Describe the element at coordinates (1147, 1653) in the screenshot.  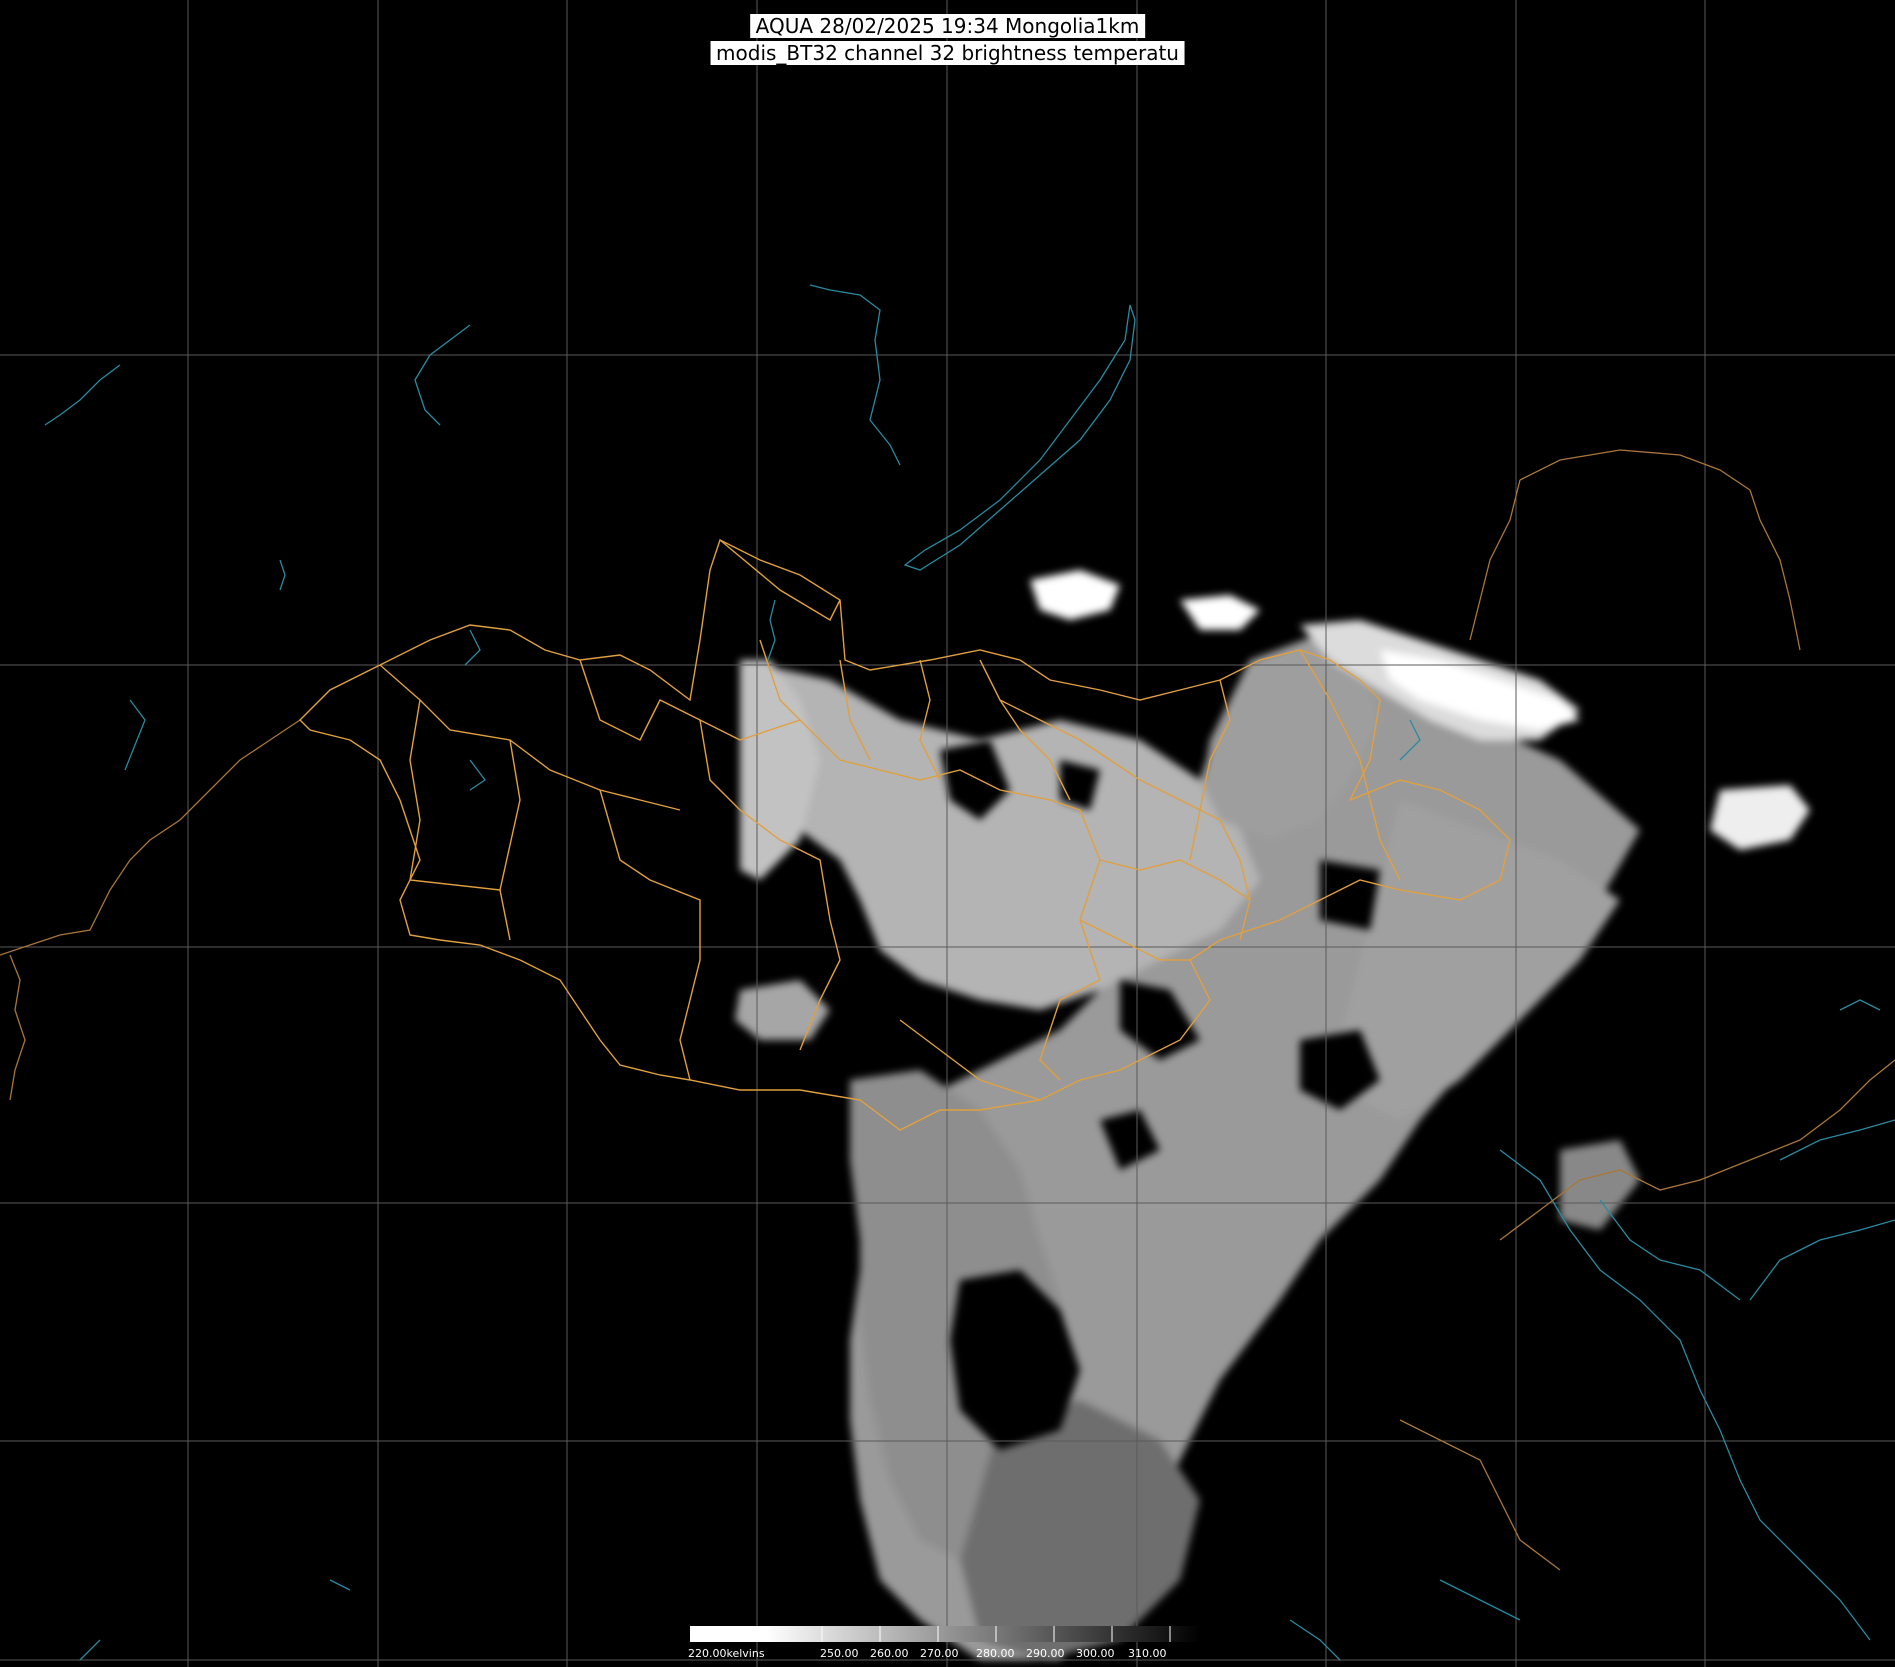
I see `colorbar-label-310: 310.00` at that location.